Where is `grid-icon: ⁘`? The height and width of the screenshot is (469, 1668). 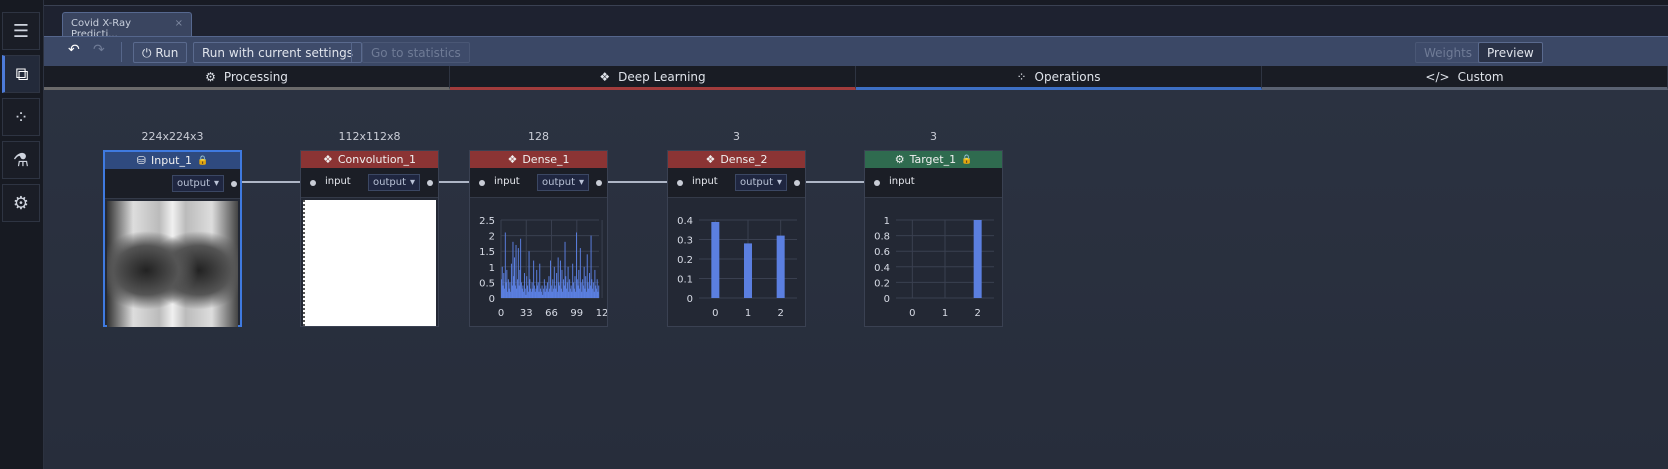 grid-icon: ⁘ is located at coordinates (1021, 76).